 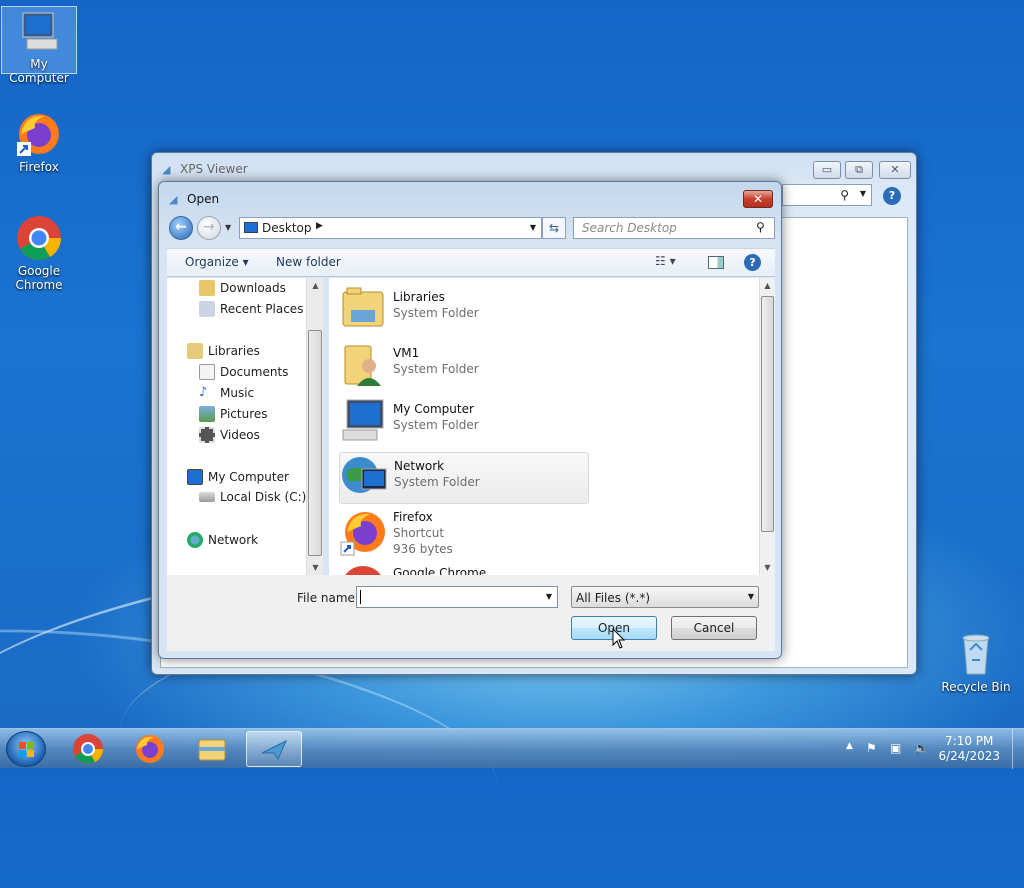 I want to click on nav-item-pictures: Pictures, so click(x=233, y=414).